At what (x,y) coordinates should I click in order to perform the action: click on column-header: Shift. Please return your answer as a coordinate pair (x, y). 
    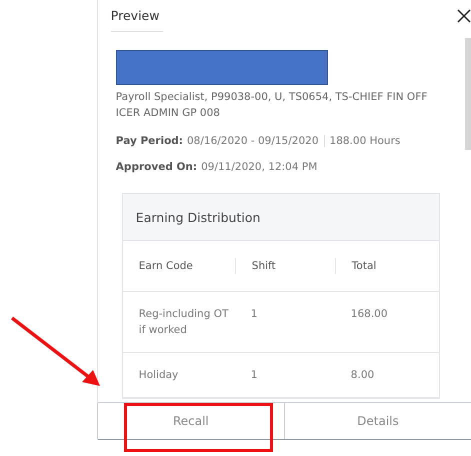
    Looking at the image, I should click on (284, 266).